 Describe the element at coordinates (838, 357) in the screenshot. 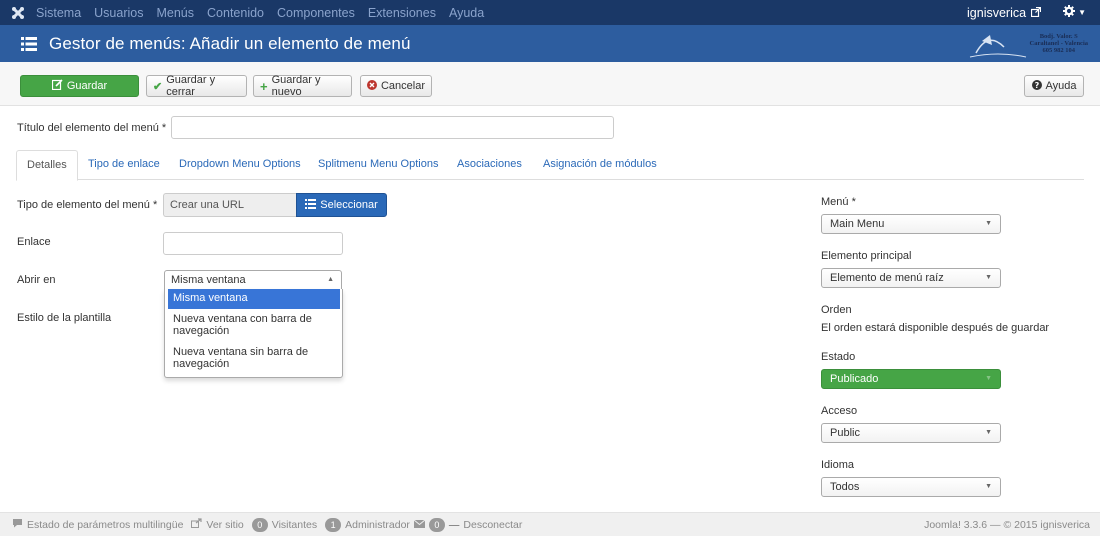

I see `status-label: Estado` at that location.